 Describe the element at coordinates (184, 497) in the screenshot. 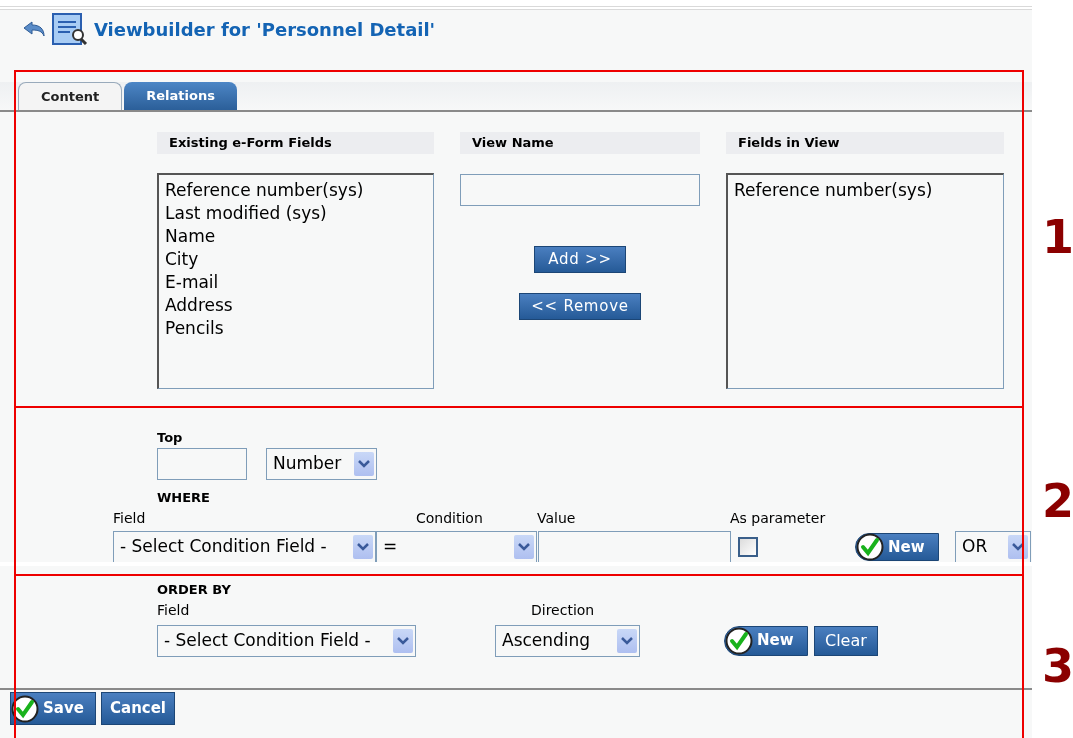

I see `where-label: WHERE` at that location.